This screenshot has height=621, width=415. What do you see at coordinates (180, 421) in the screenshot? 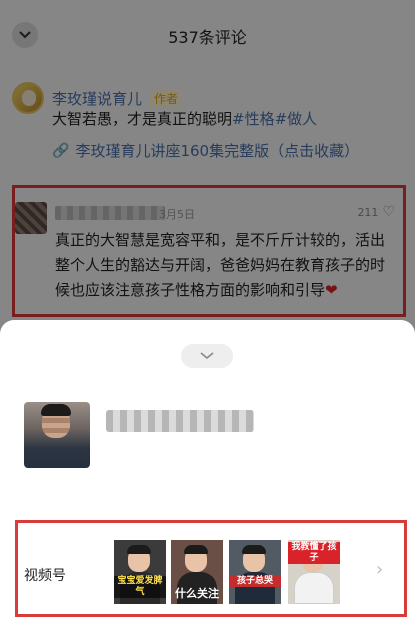
I see `profile-name-blurred` at bounding box center [180, 421].